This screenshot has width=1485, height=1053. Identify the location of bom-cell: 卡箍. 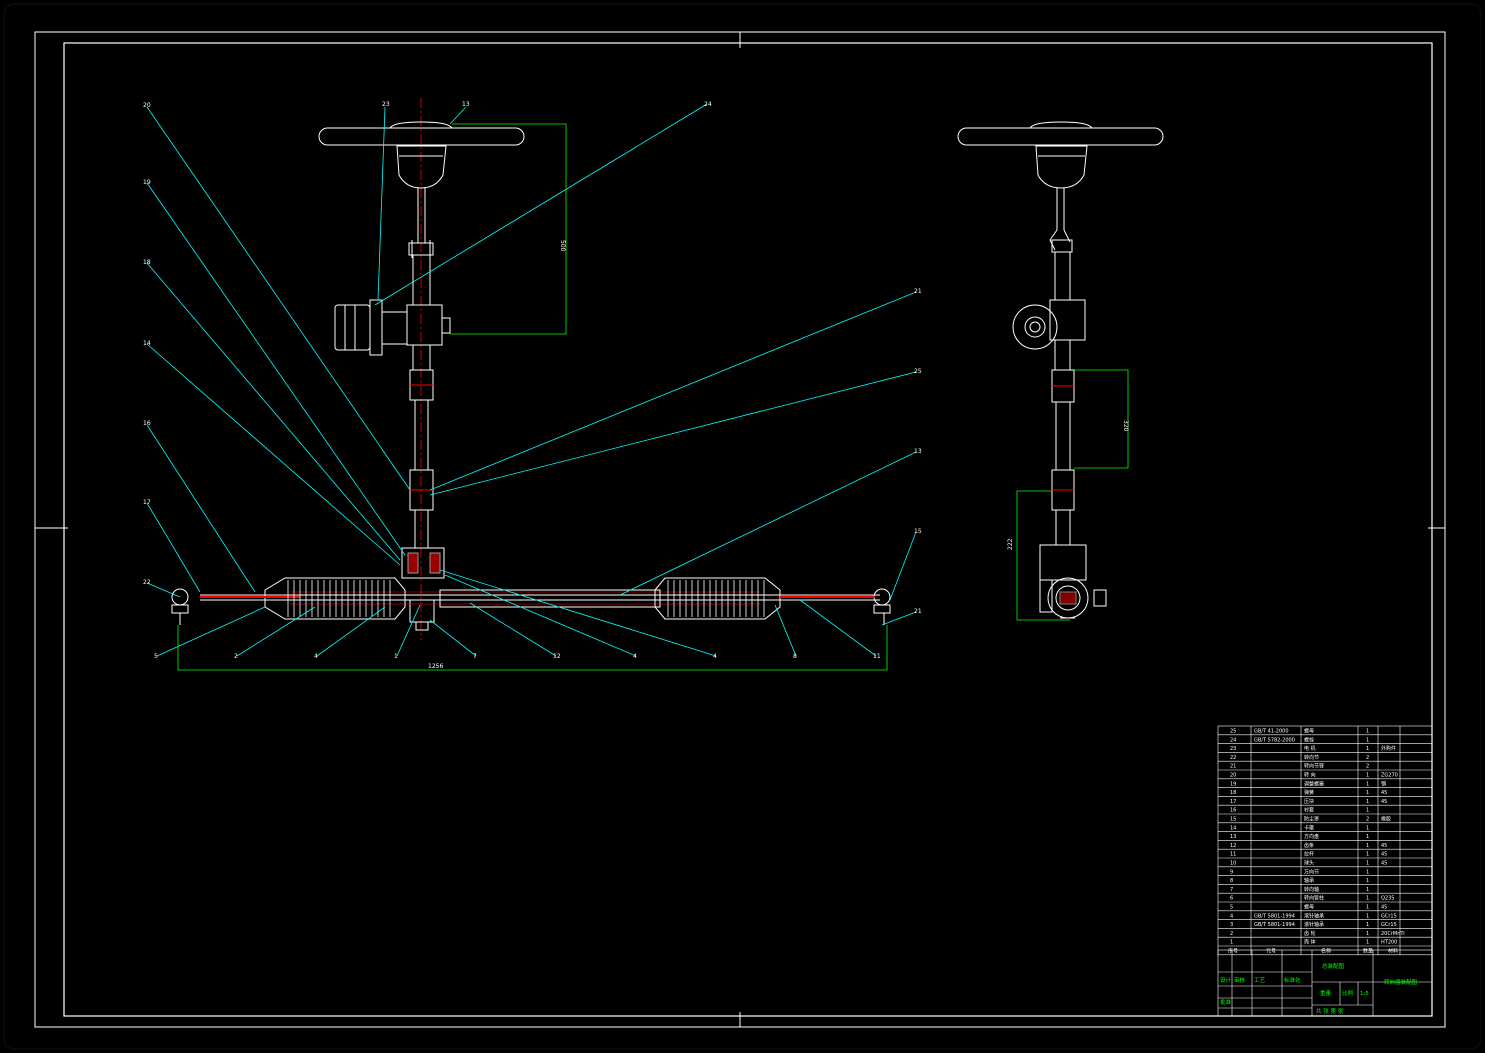
(1309, 827).